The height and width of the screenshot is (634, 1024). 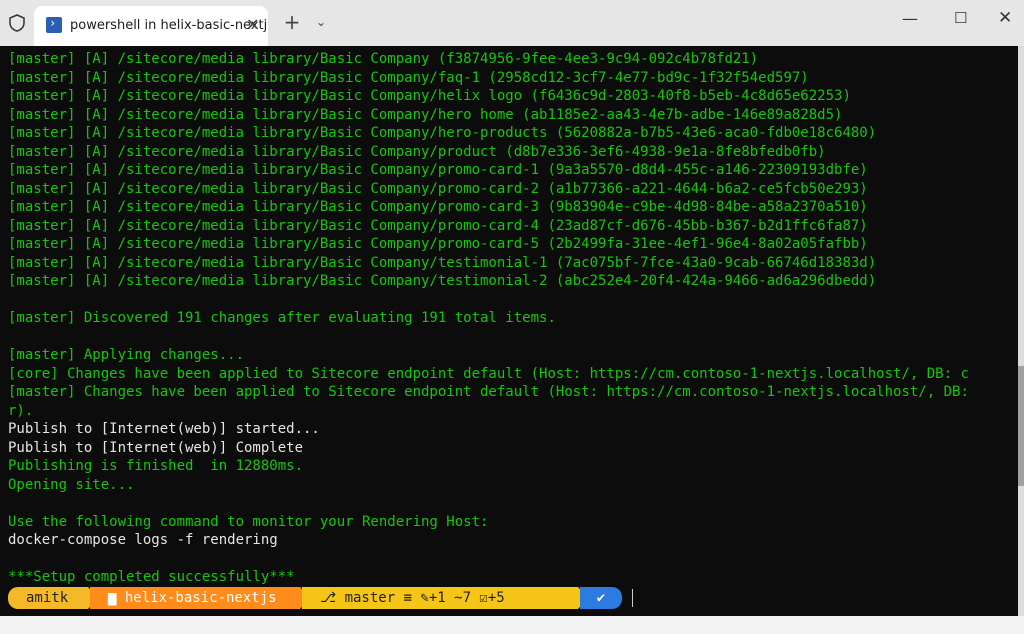 What do you see at coordinates (963, 21) in the screenshot?
I see `maximize-button: ☐` at bounding box center [963, 21].